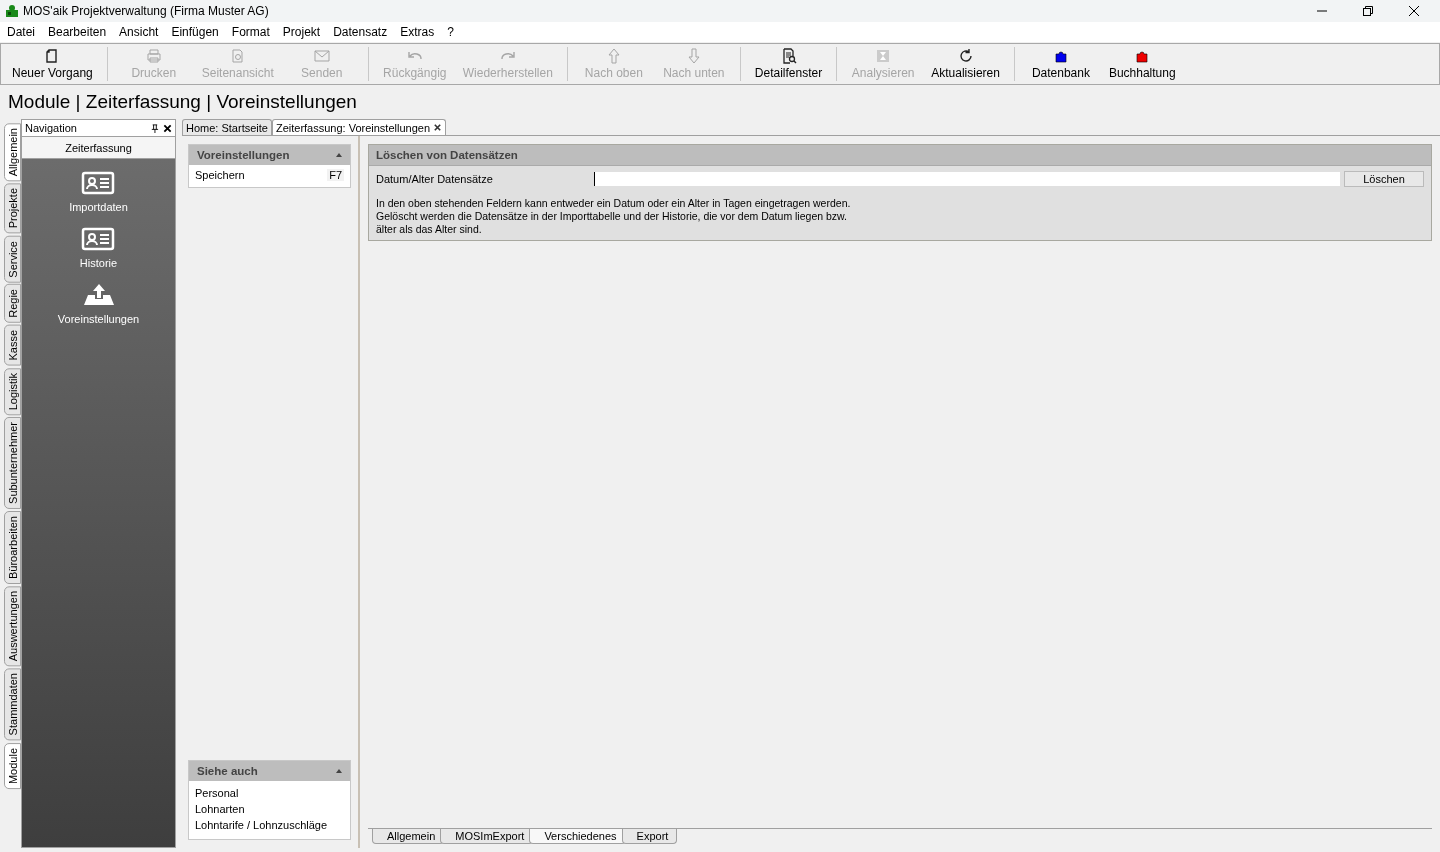  I want to click on delete-button: Löschen, so click(1384, 179).